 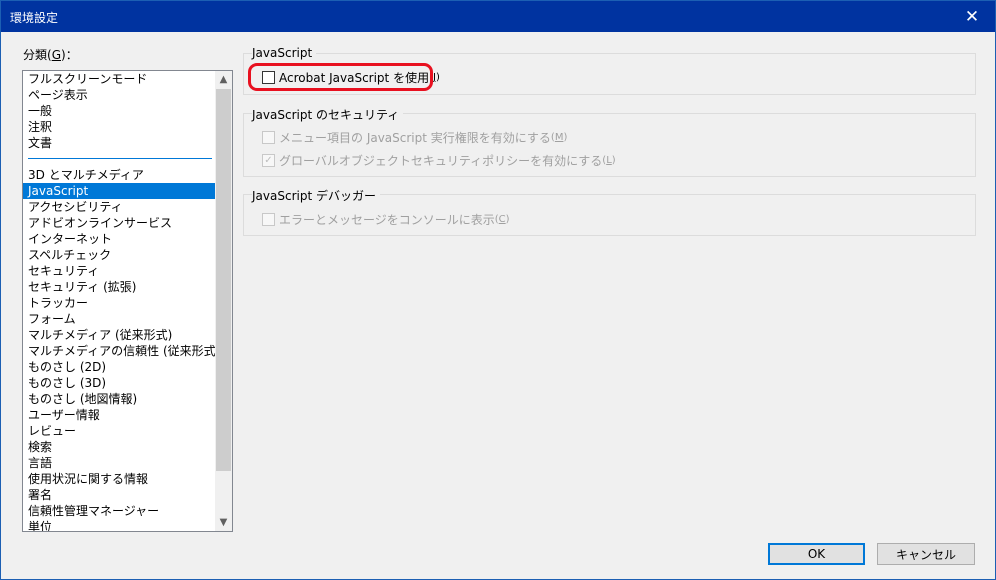 I want to click on listbox-scrollbar: ▲ ▼, so click(x=223, y=301).